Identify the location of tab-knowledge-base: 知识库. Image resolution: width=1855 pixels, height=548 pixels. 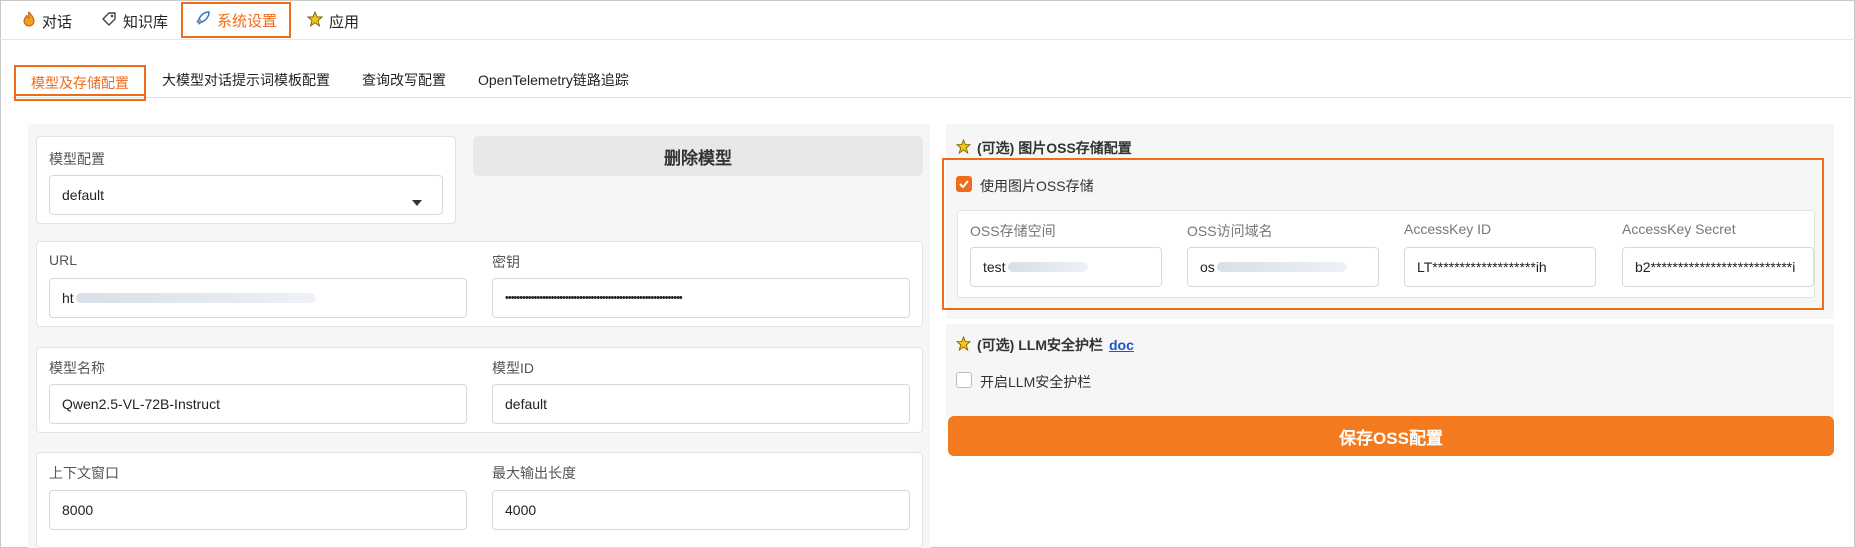
(134, 21).